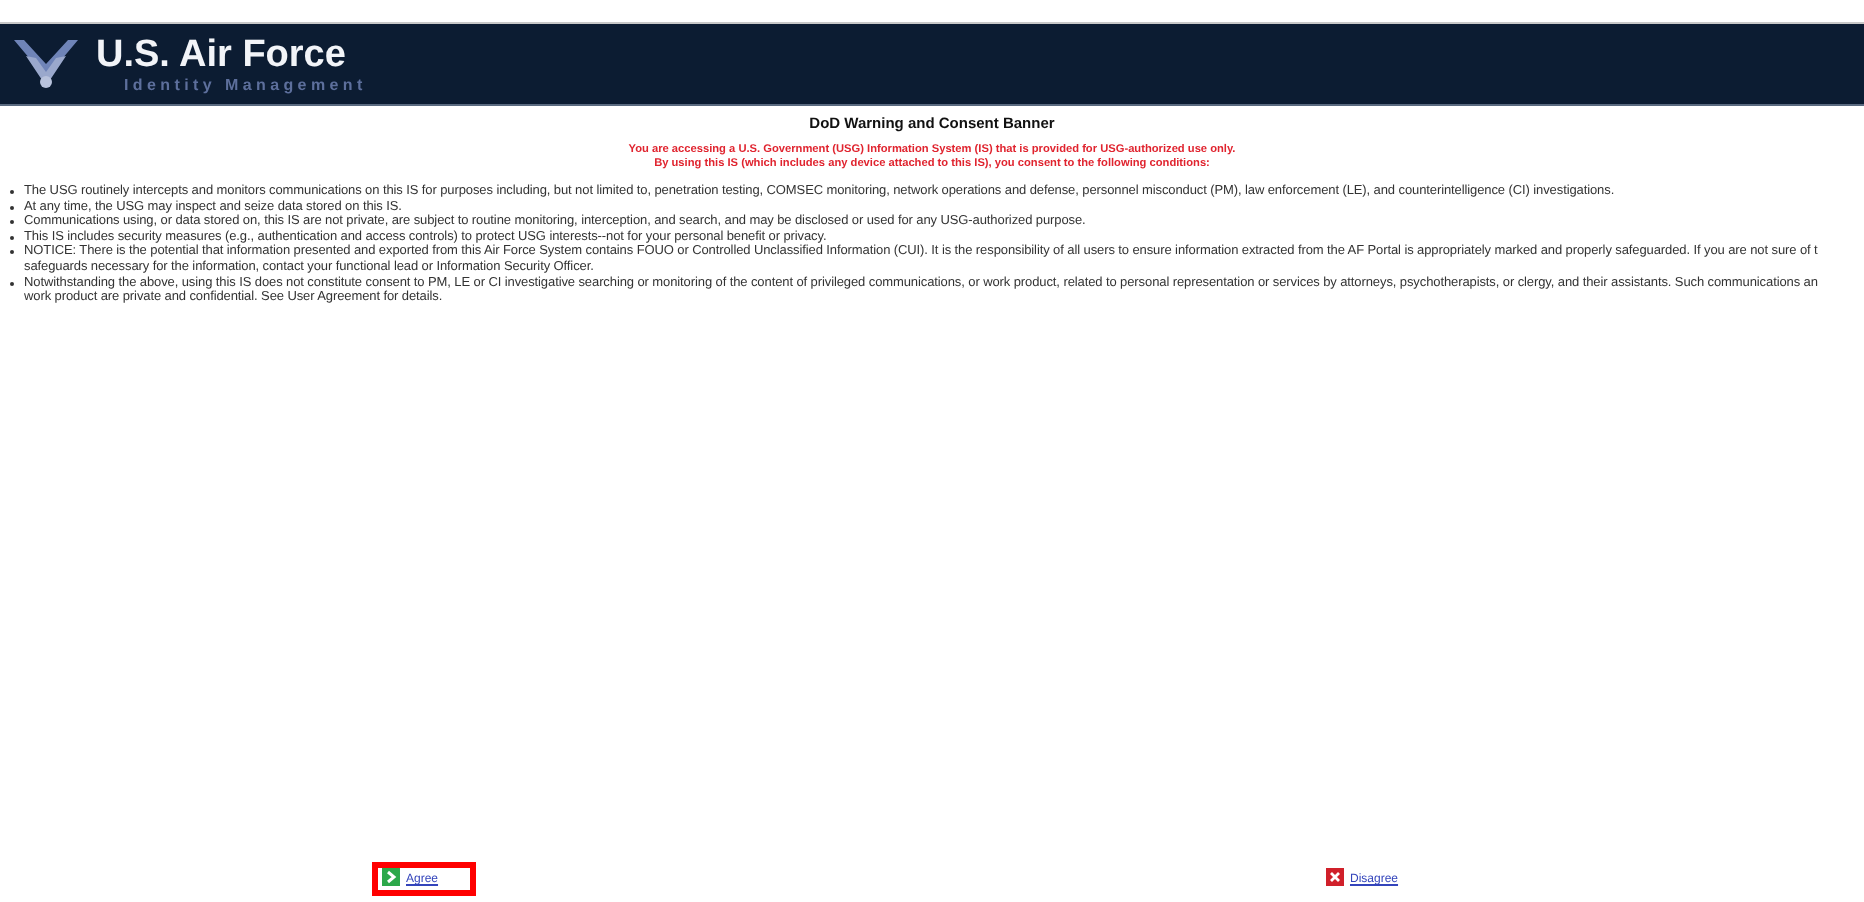 The image size is (1864, 902). What do you see at coordinates (245, 84) in the screenshot?
I see `brand-subtitle: Identity Management` at bounding box center [245, 84].